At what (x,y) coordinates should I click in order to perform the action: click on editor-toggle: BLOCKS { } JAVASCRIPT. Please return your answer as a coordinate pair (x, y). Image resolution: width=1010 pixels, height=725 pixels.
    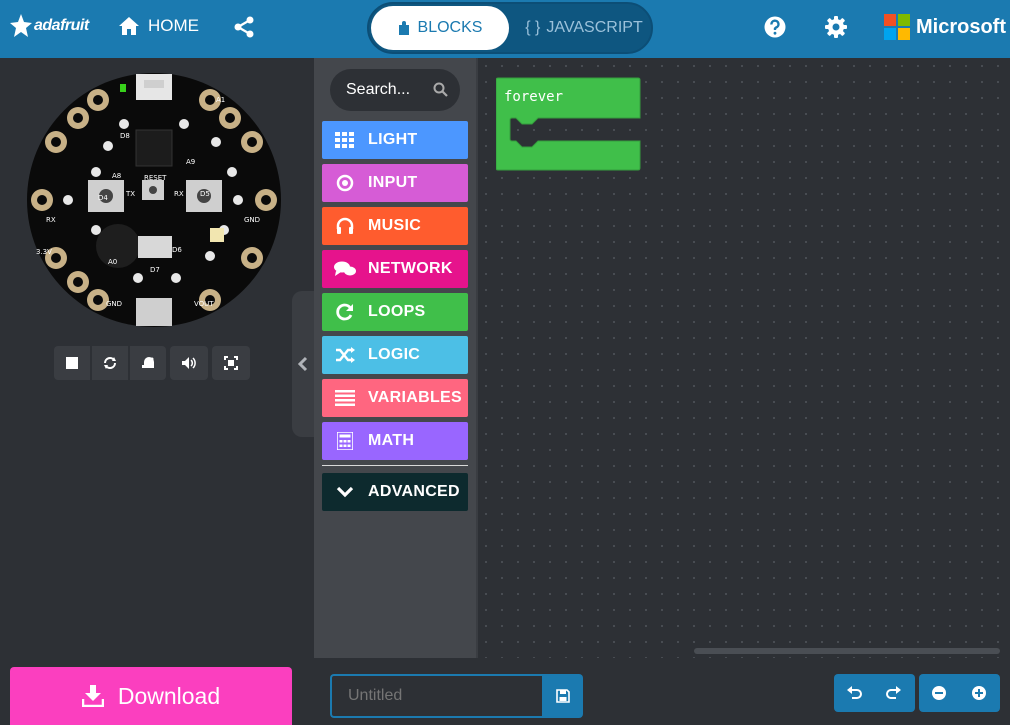
    Looking at the image, I should click on (510, 28).